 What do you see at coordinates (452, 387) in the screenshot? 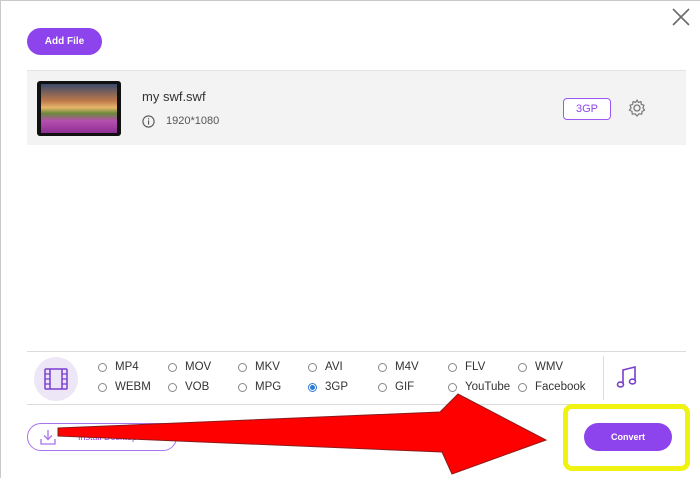
I see `radio-youtube` at bounding box center [452, 387].